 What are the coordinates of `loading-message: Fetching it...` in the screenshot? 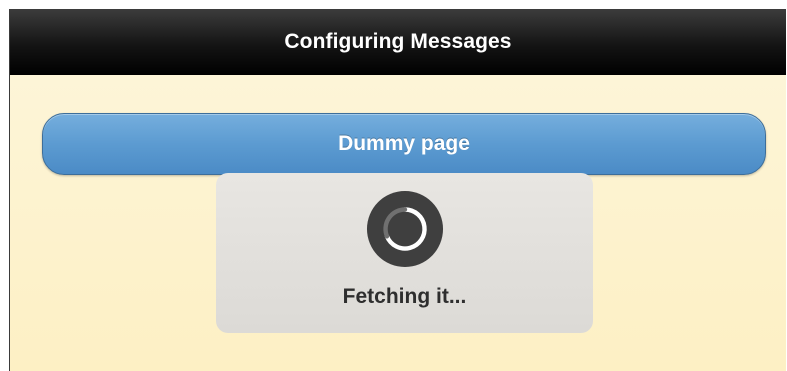 It's located at (404, 296).